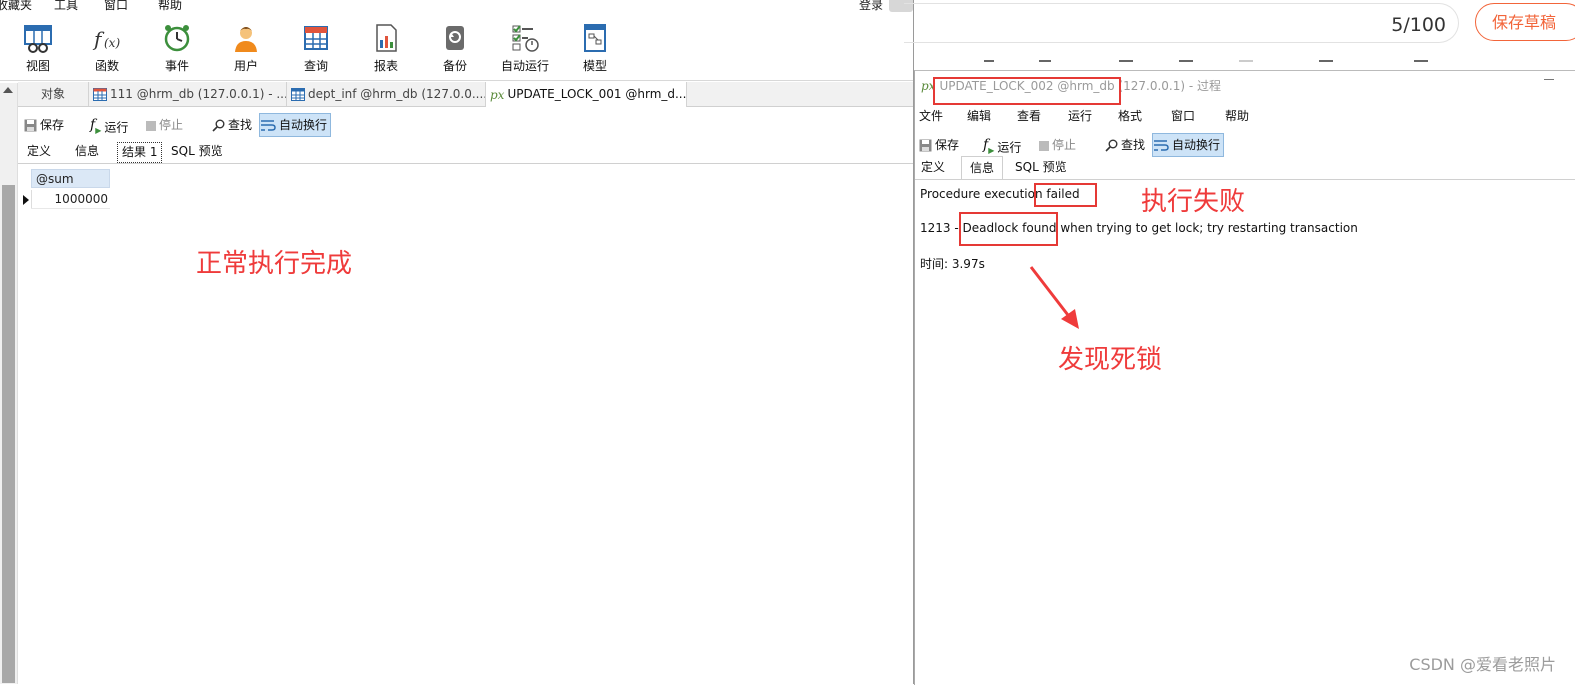  I want to click on toolbar-backup-button: 备份, so click(455, 48).